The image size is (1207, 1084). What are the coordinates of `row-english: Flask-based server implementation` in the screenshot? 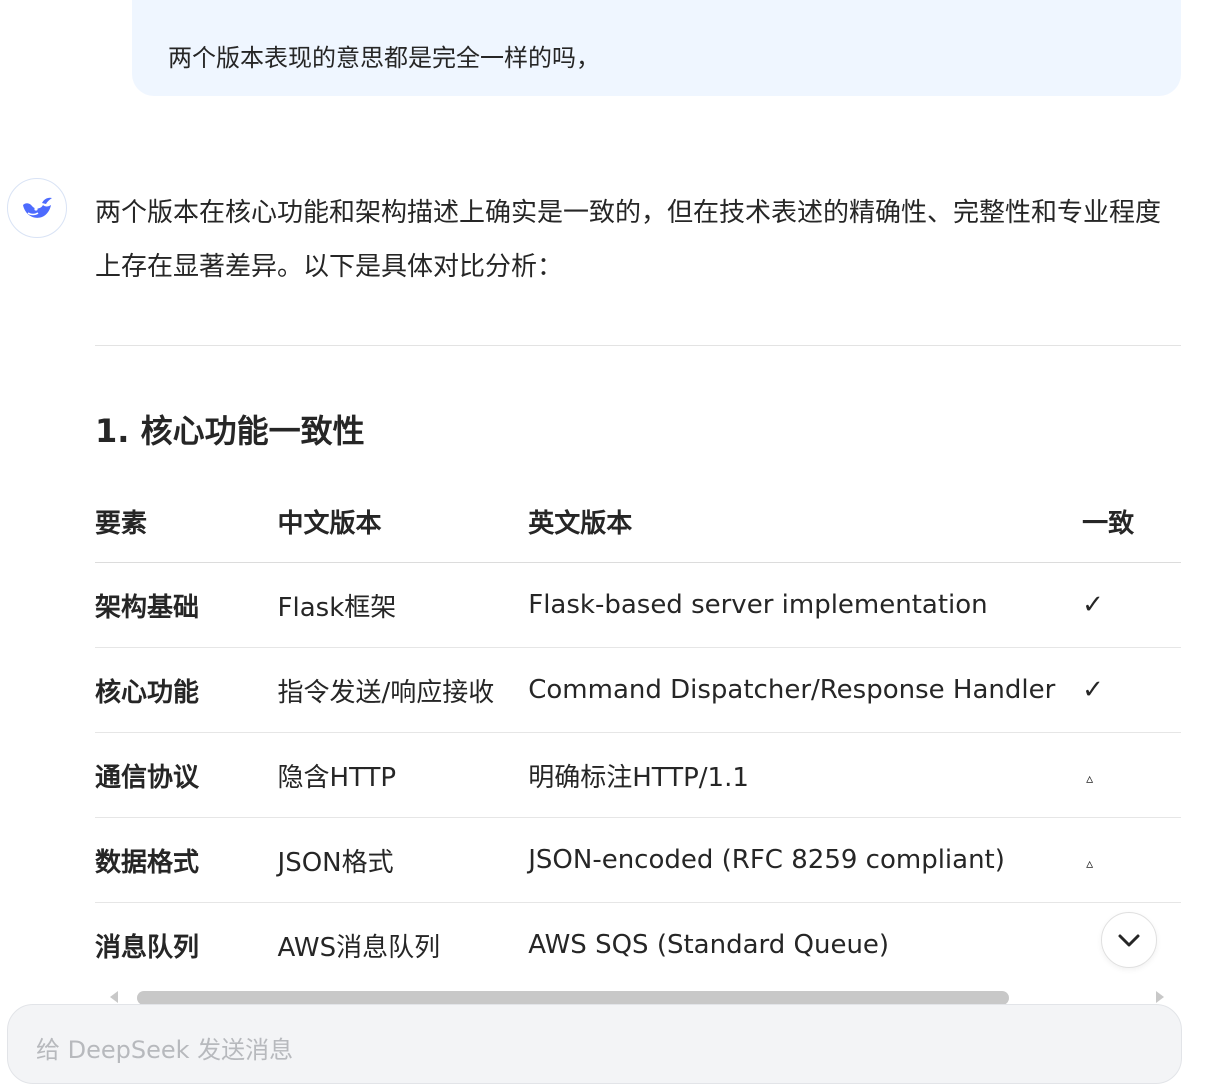 It's located at (805, 605).